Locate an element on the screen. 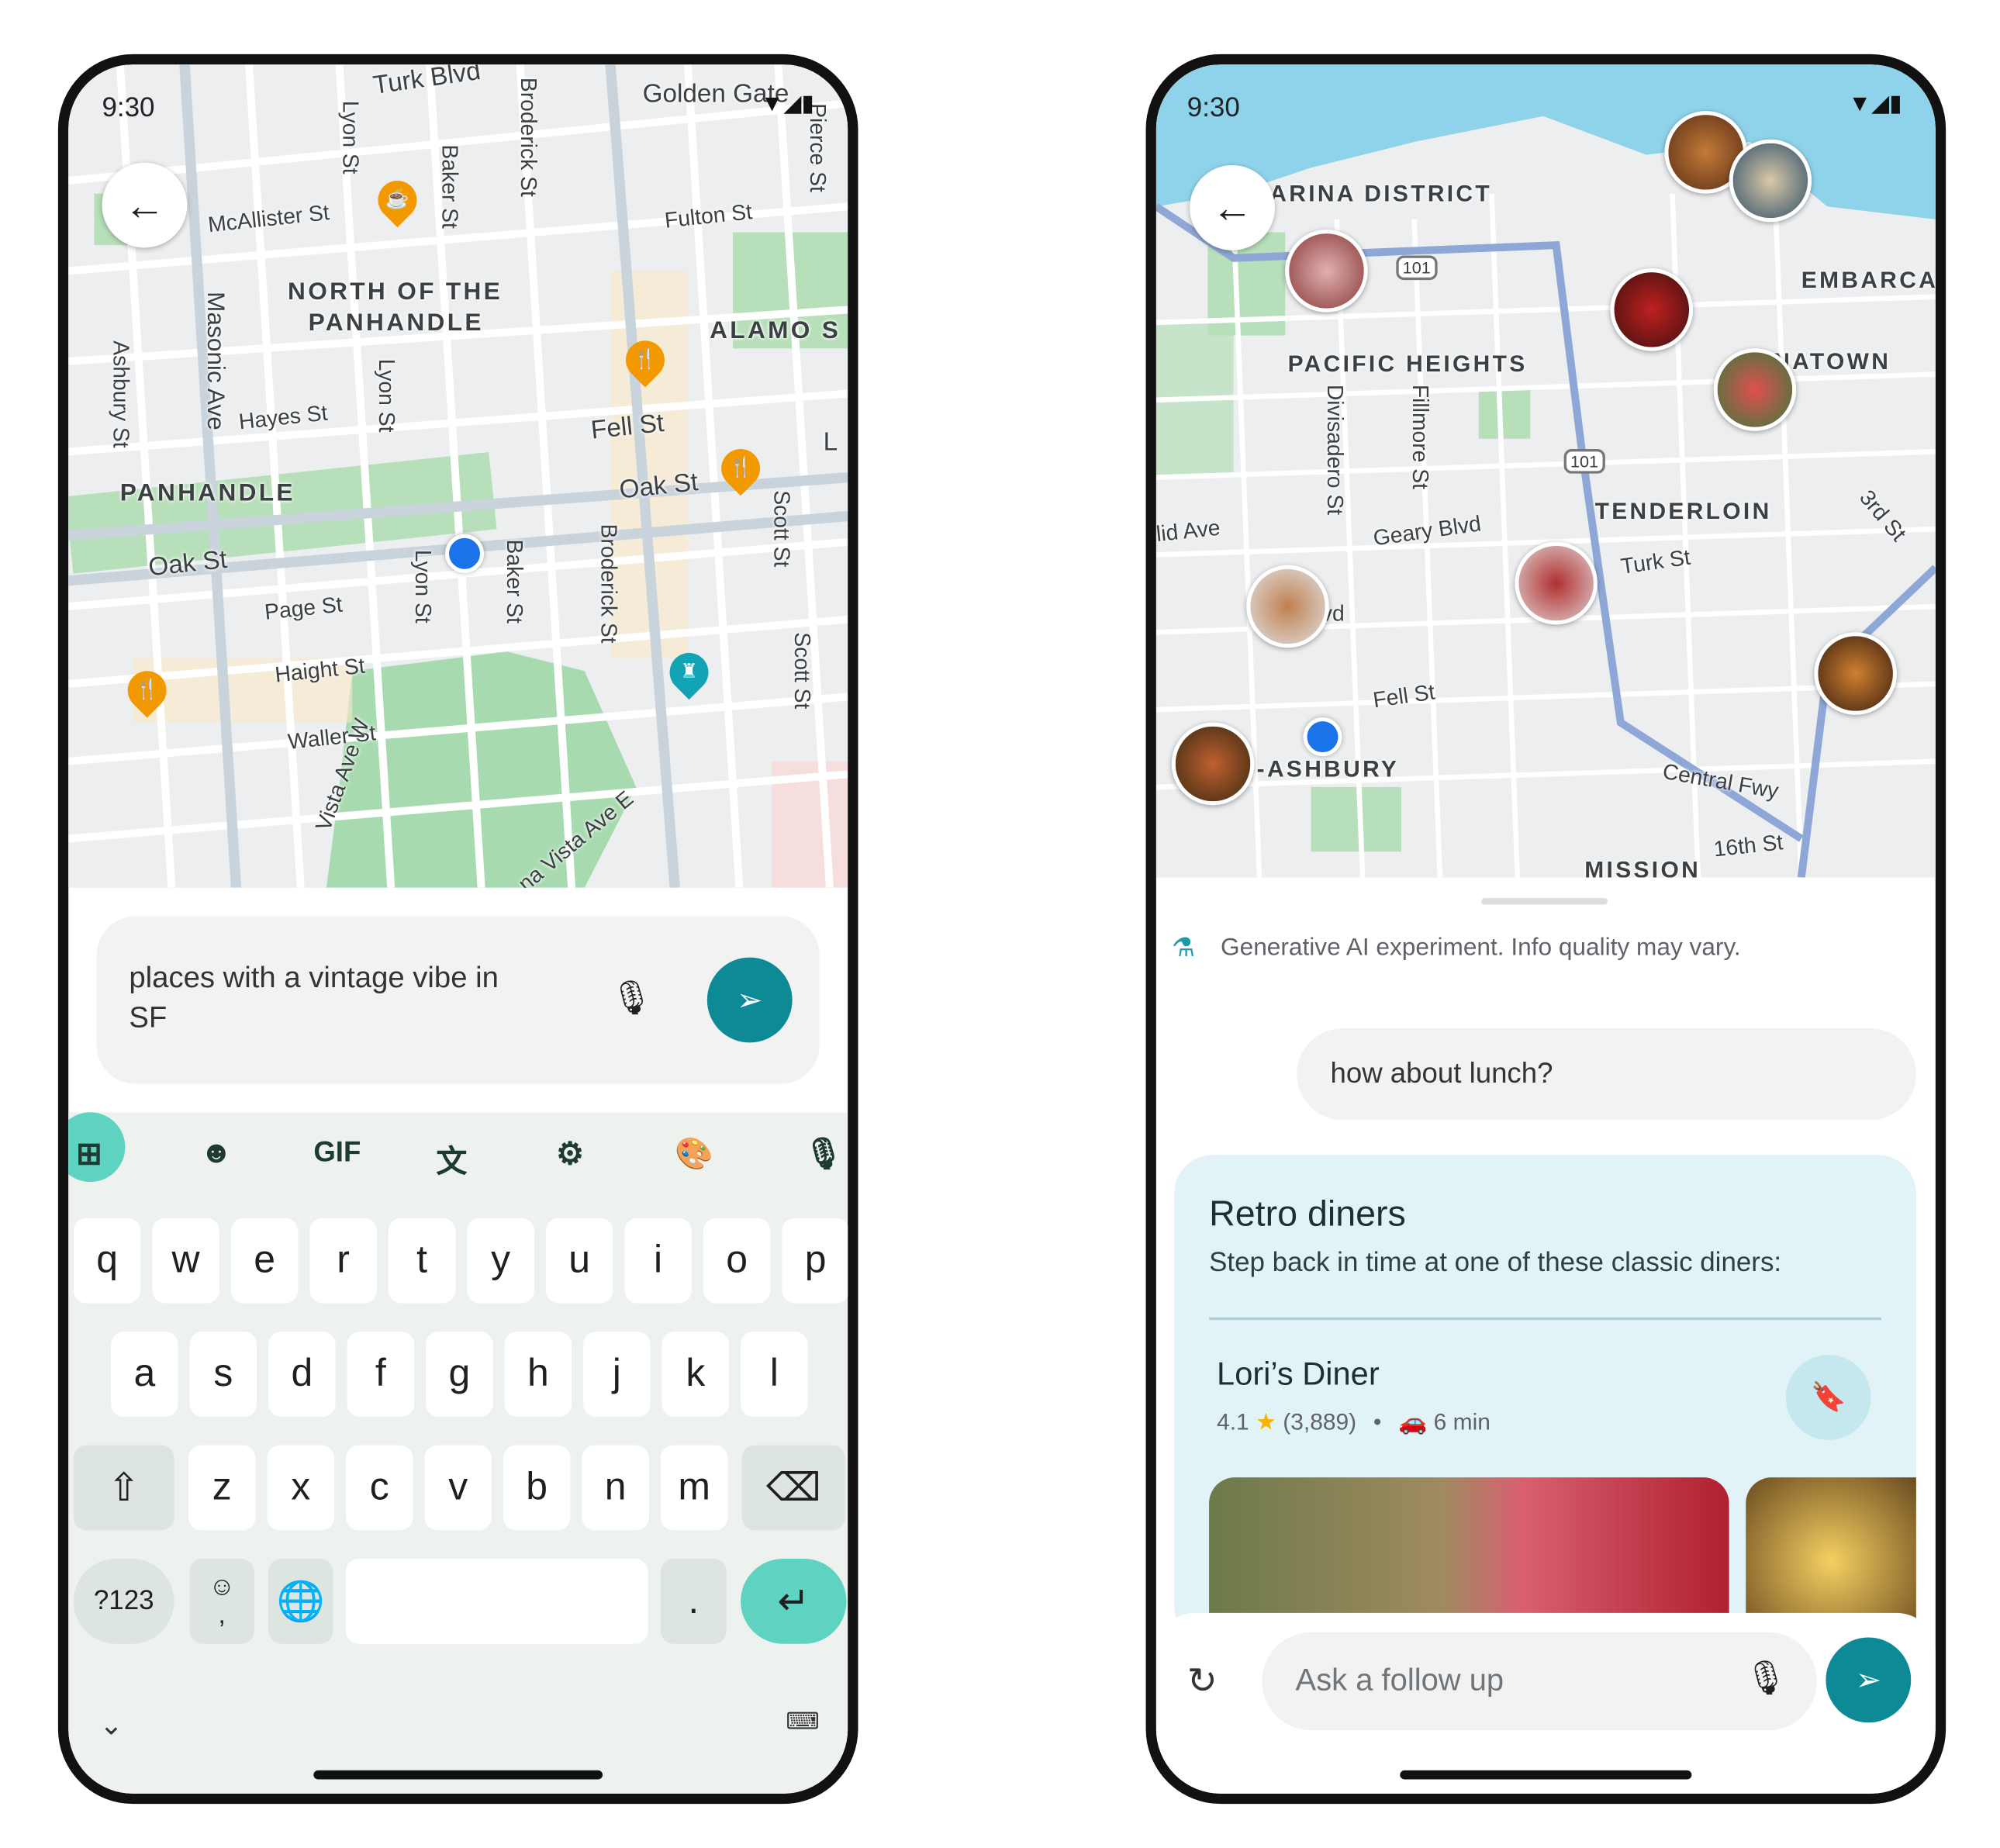  key-z: z is located at coordinates (222, 1488).